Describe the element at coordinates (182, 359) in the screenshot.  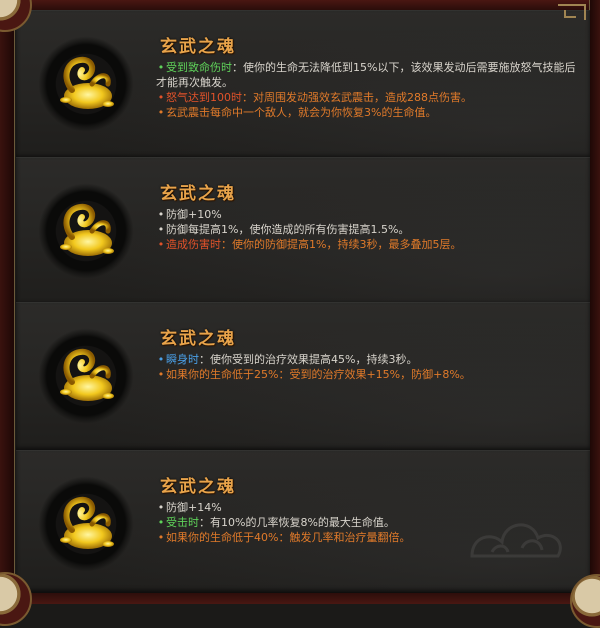
I see `description-segment: 瞬身时` at that location.